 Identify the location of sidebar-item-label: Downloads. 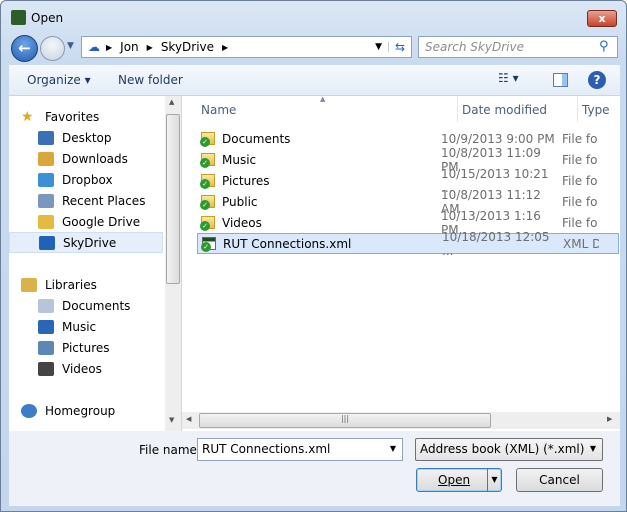
(95, 158).